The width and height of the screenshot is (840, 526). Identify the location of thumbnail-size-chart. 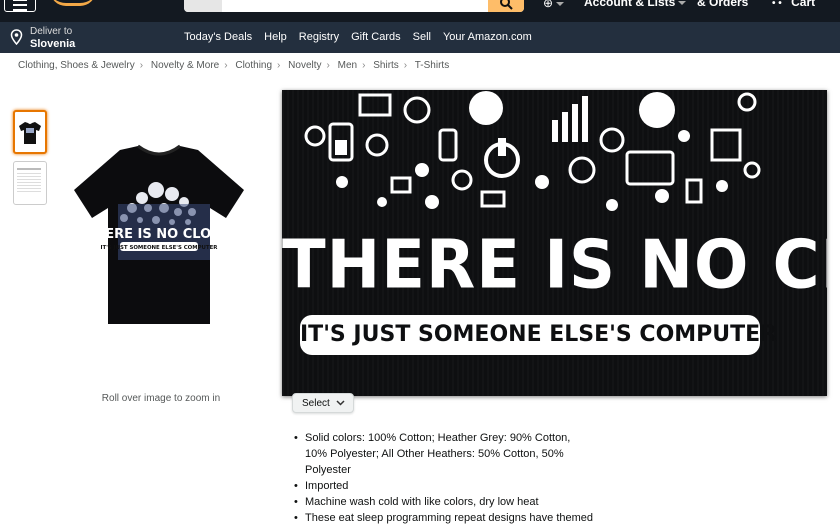
(30, 183).